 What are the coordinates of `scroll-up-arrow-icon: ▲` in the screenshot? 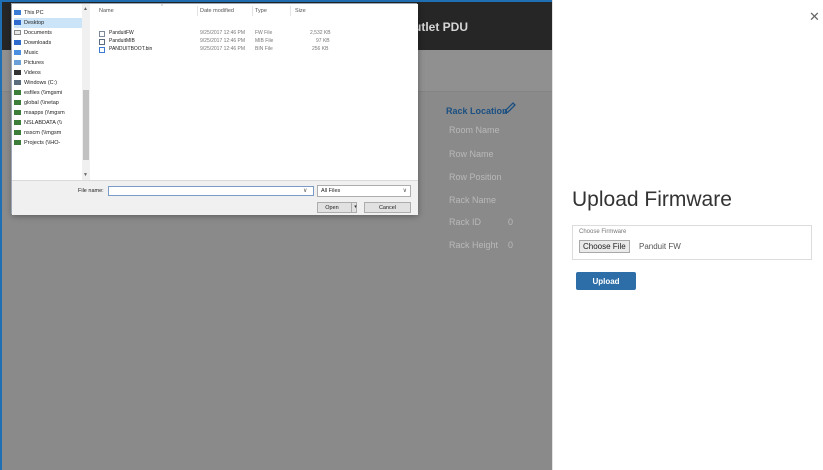 It's located at (85, 9).